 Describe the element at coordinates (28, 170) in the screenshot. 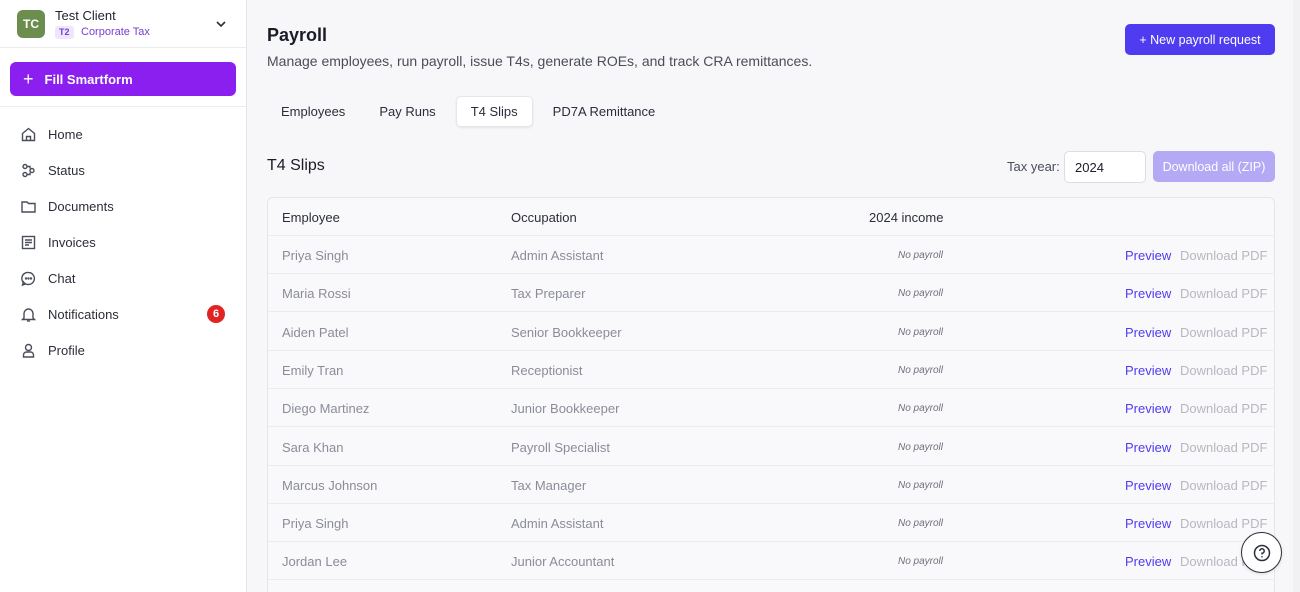

I see `status-icon` at that location.